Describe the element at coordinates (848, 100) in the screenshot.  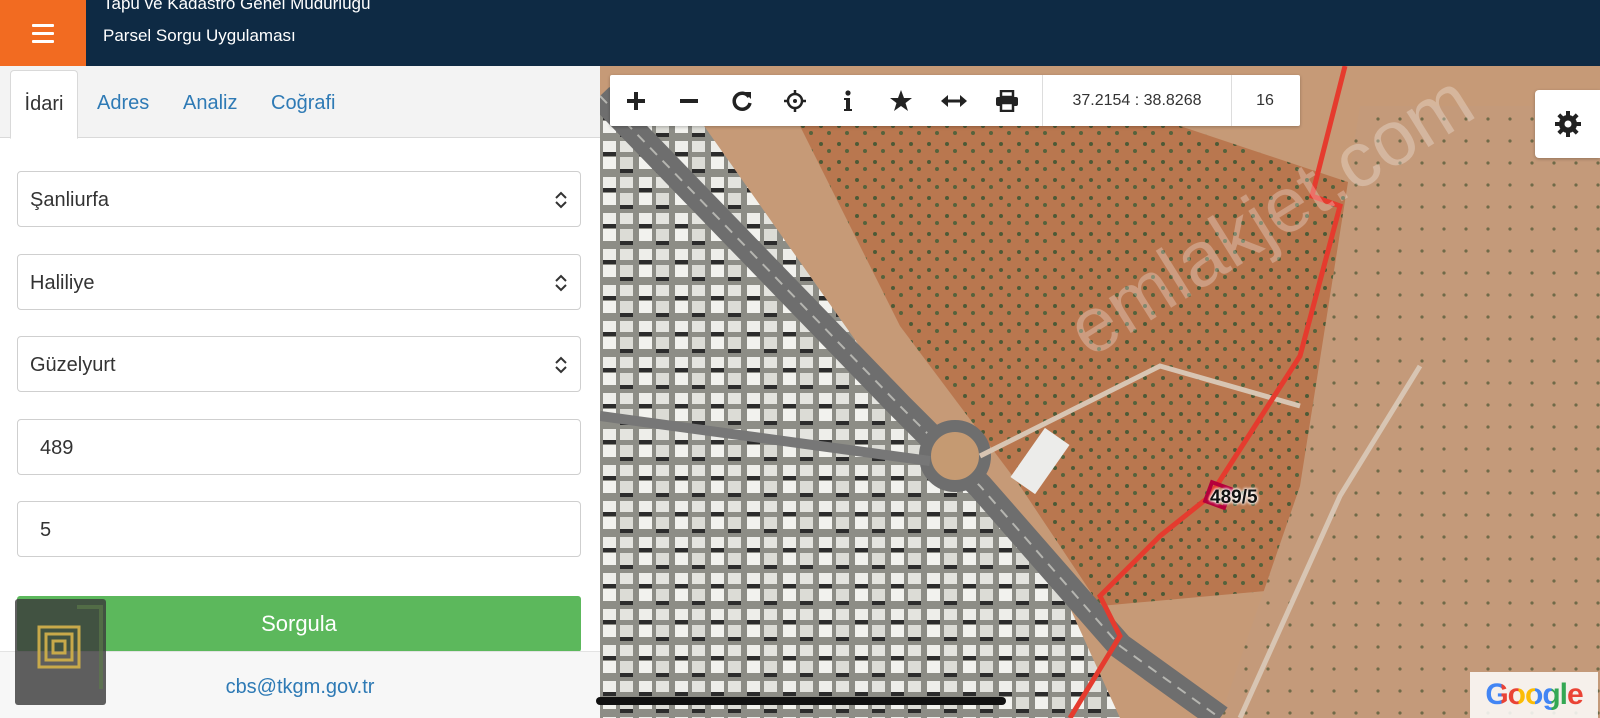
I see `info-icon` at that location.